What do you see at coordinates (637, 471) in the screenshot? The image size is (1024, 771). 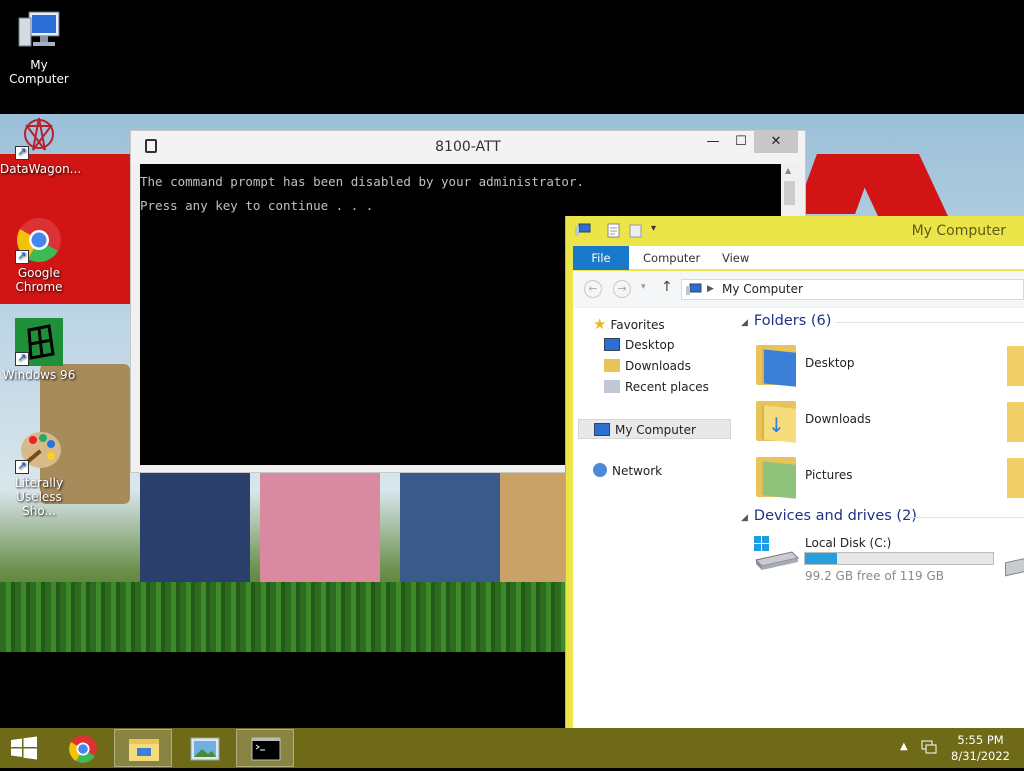 I see `nav-item-label: Network` at bounding box center [637, 471].